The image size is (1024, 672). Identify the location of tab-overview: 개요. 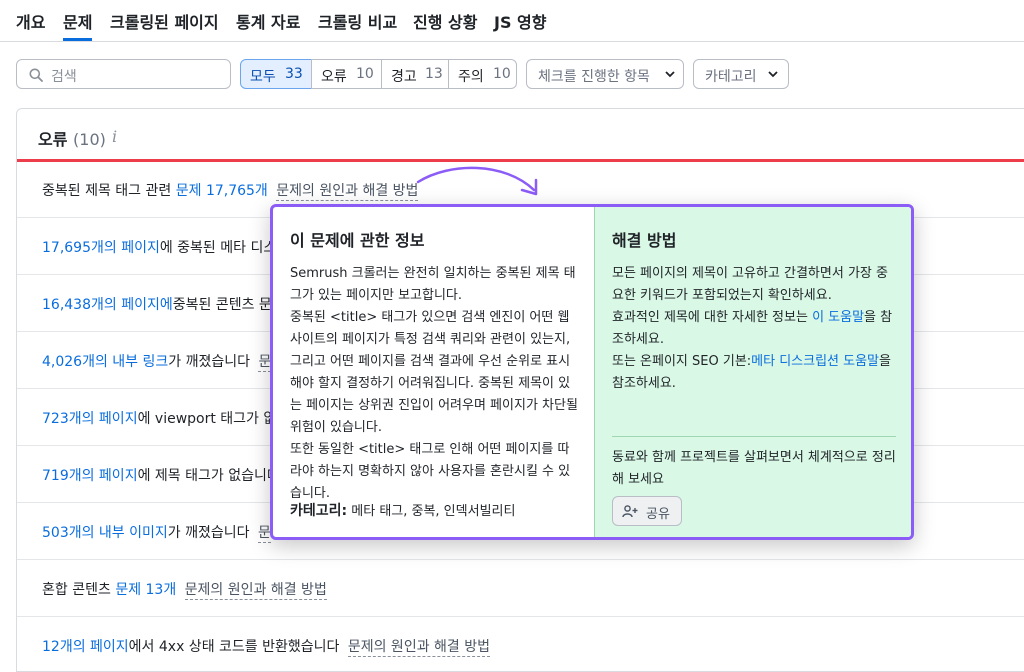
(30, 25).